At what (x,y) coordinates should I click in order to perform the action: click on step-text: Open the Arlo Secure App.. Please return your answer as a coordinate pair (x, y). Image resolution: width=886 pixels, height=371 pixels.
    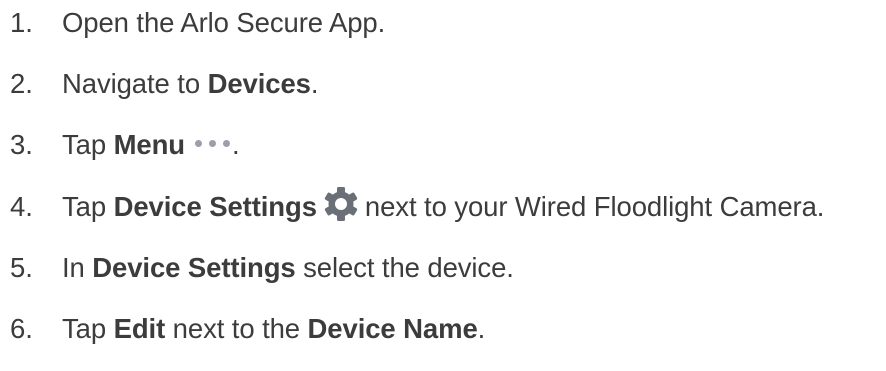
    Looking at the image, I should click on (223, 23).